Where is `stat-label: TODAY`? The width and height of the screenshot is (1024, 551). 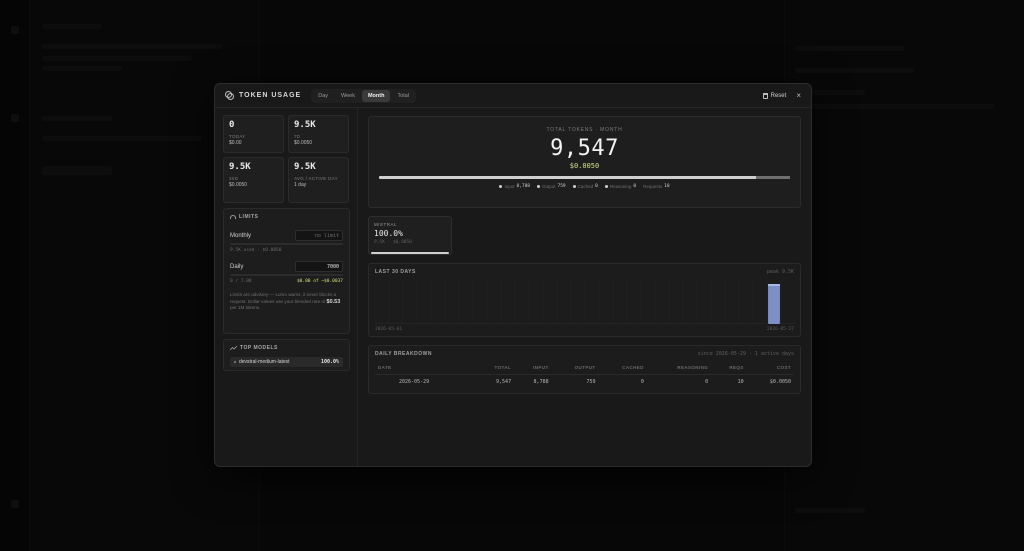 stat-label: TODAY is located at coordinates (237, 136).